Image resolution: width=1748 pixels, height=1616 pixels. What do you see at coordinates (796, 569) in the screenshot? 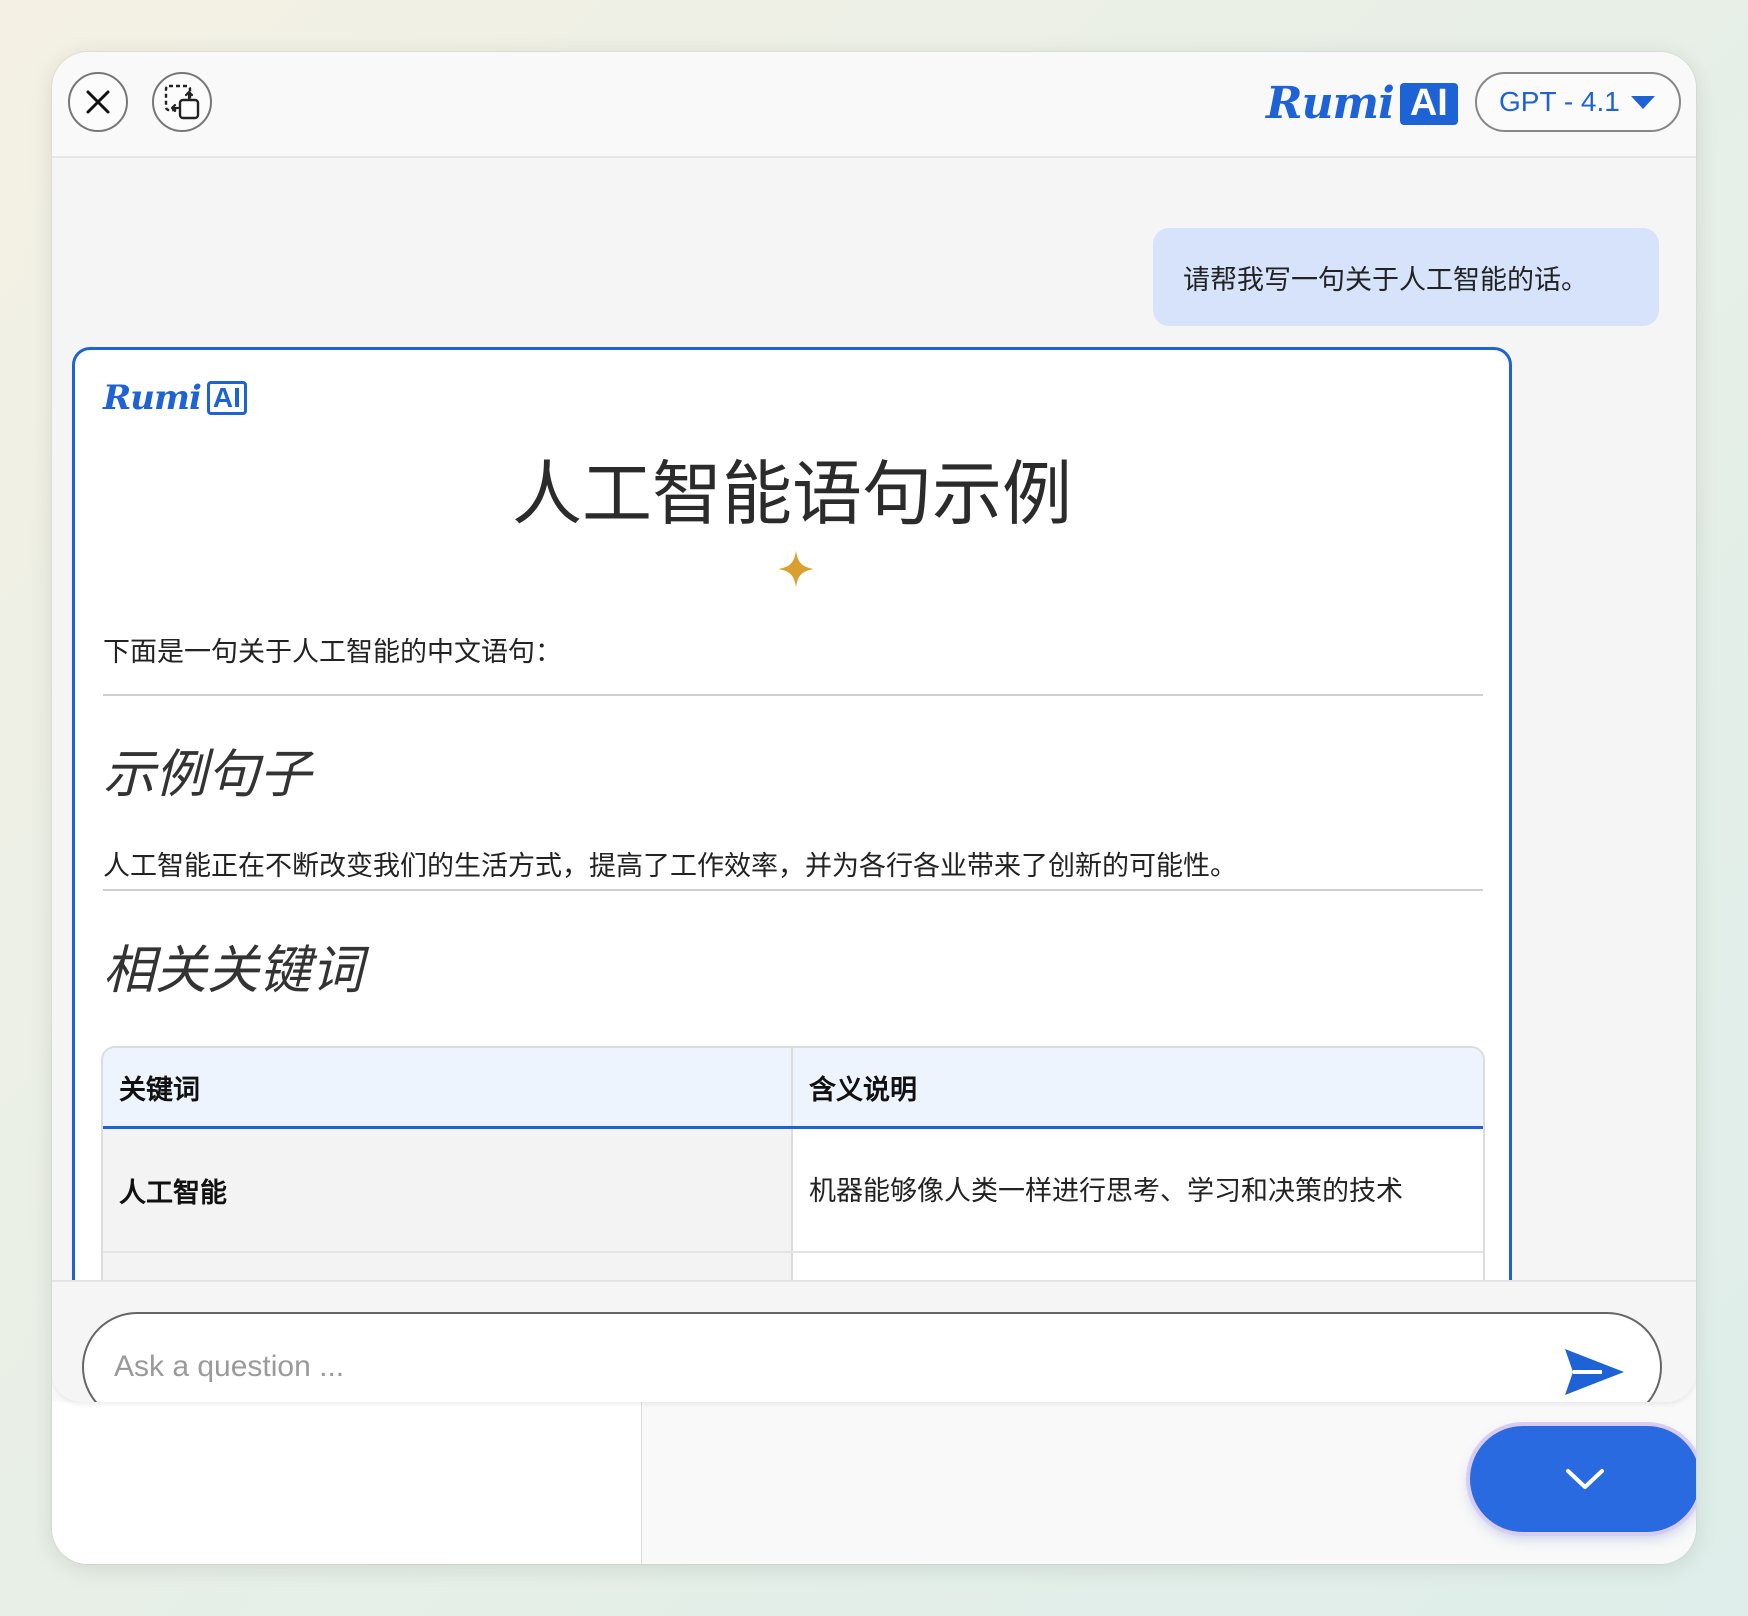
I see `sparkle-icon` at bounding box center [796, 569].